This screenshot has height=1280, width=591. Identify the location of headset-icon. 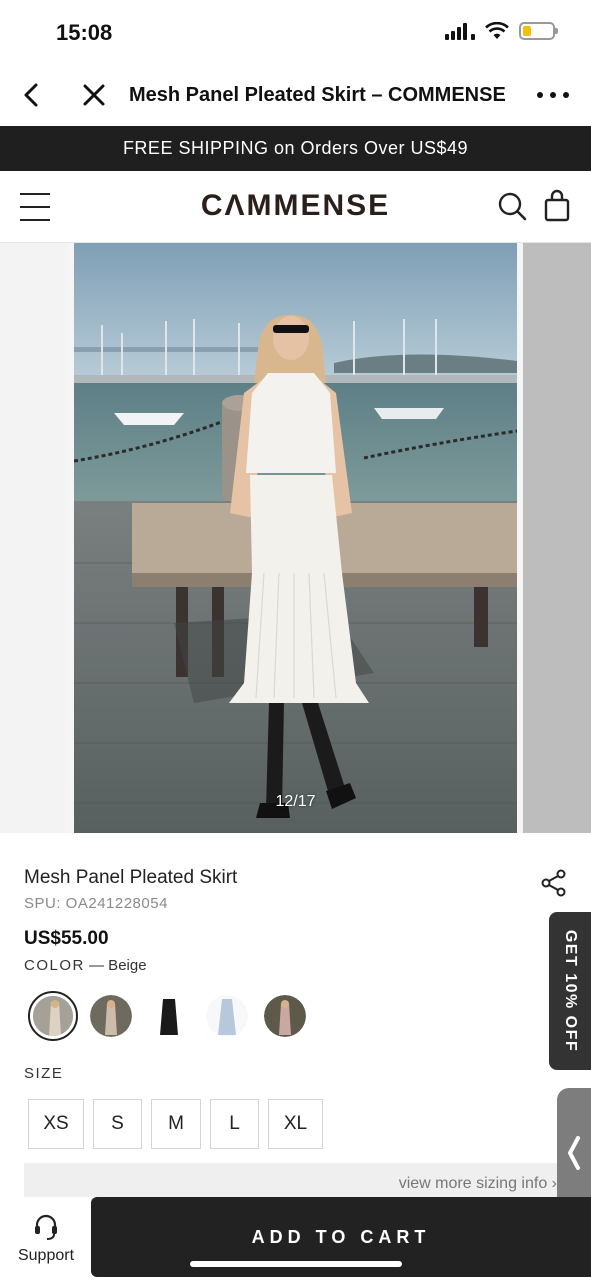
(46, 1227).